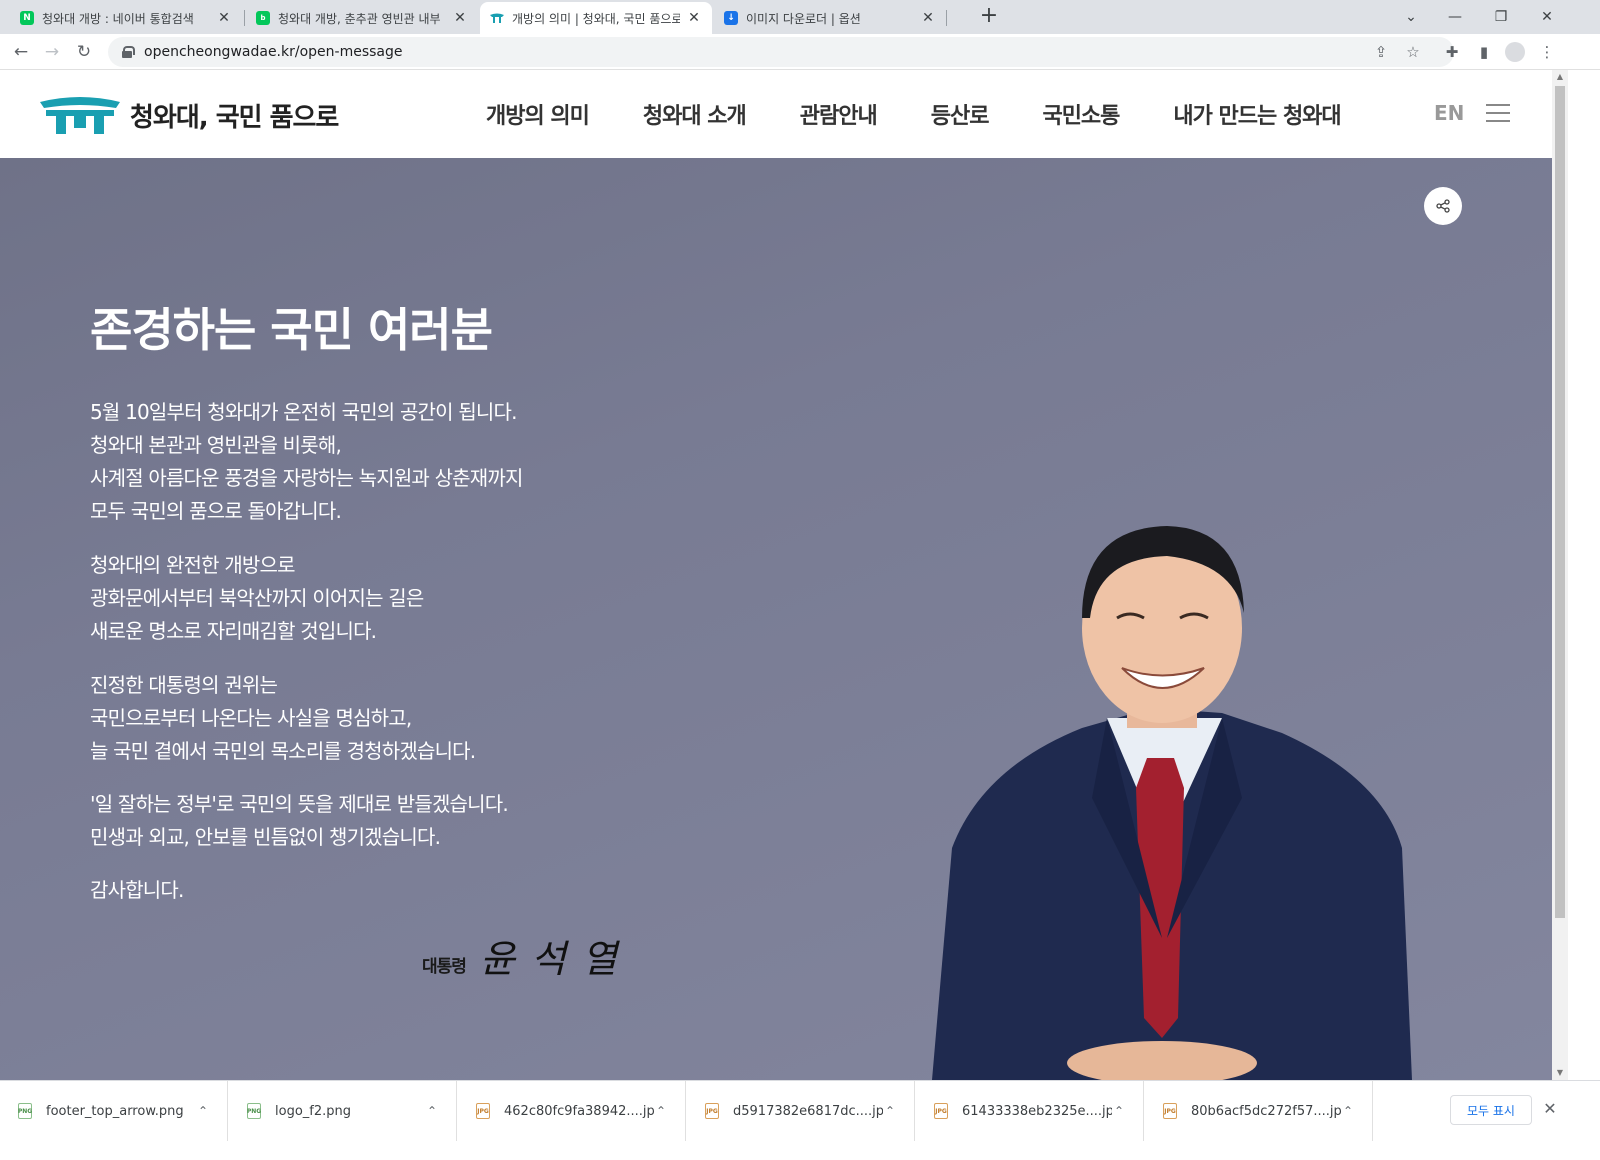 The image size is (1600, 1160). I want to click on scroll-up-arrow-icon: ▲, so click(1560, 77).